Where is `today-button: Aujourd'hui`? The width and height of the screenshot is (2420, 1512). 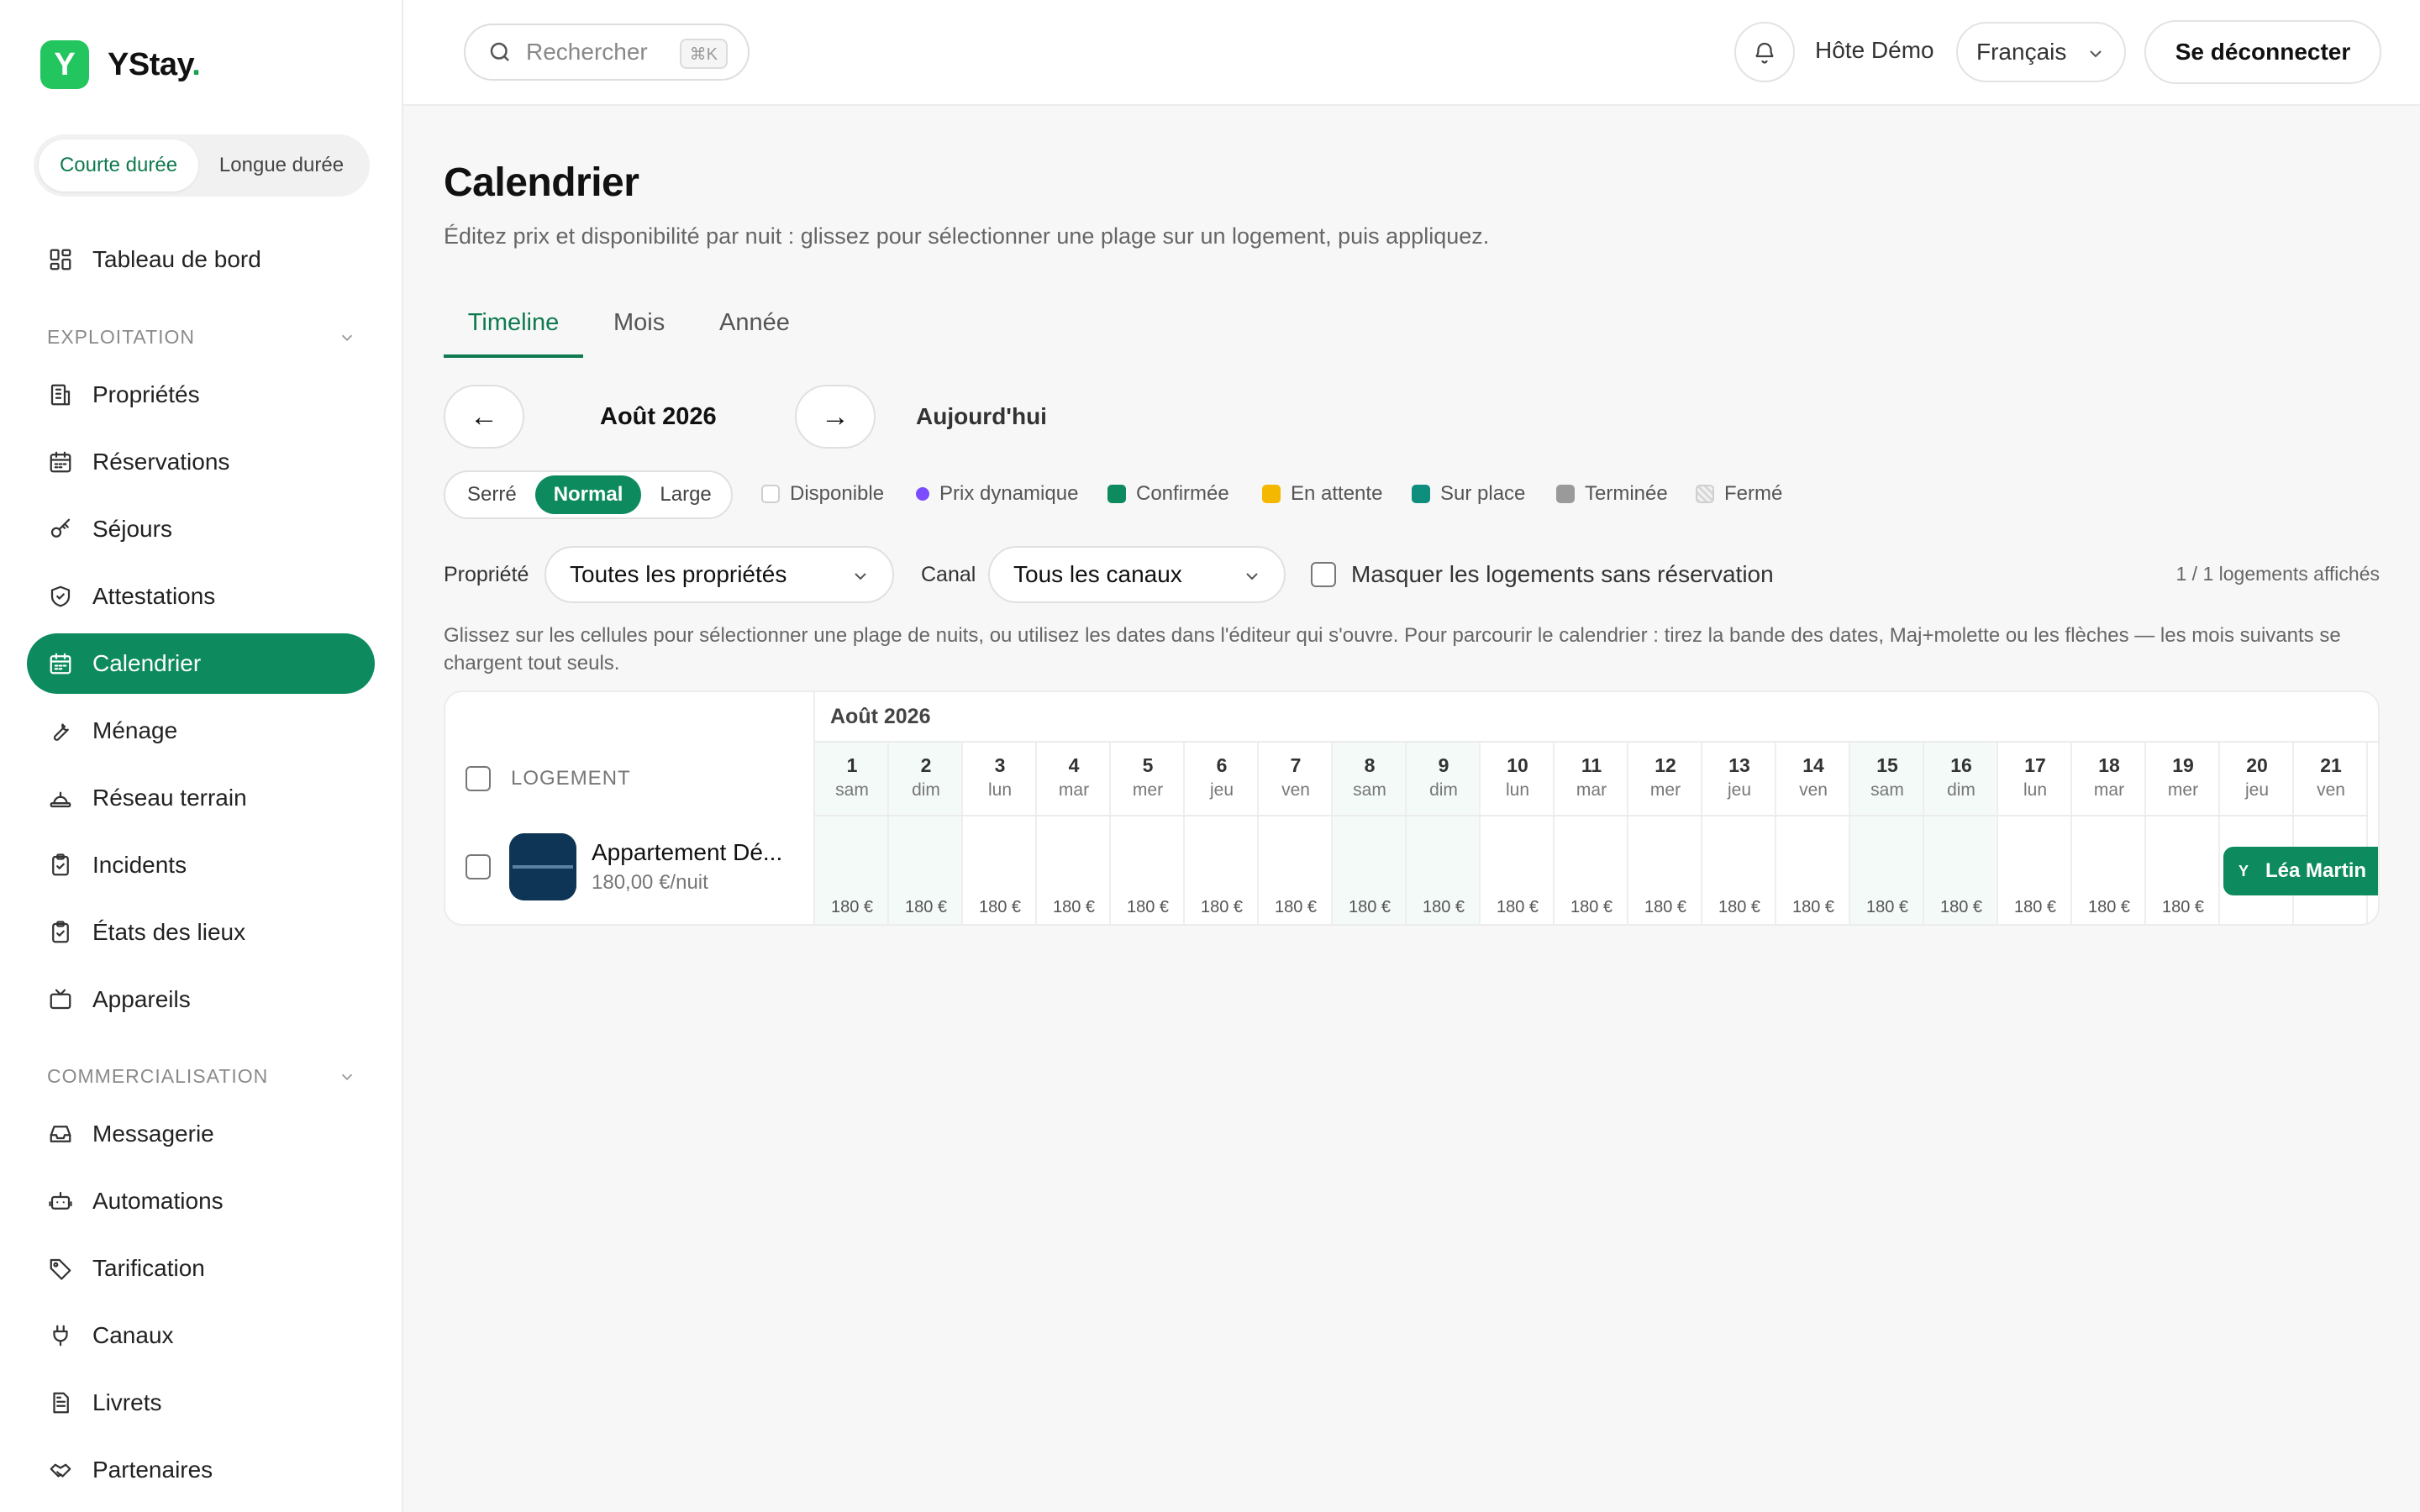
today-button: Aujourd'hui is located at coordinates (982, 416).